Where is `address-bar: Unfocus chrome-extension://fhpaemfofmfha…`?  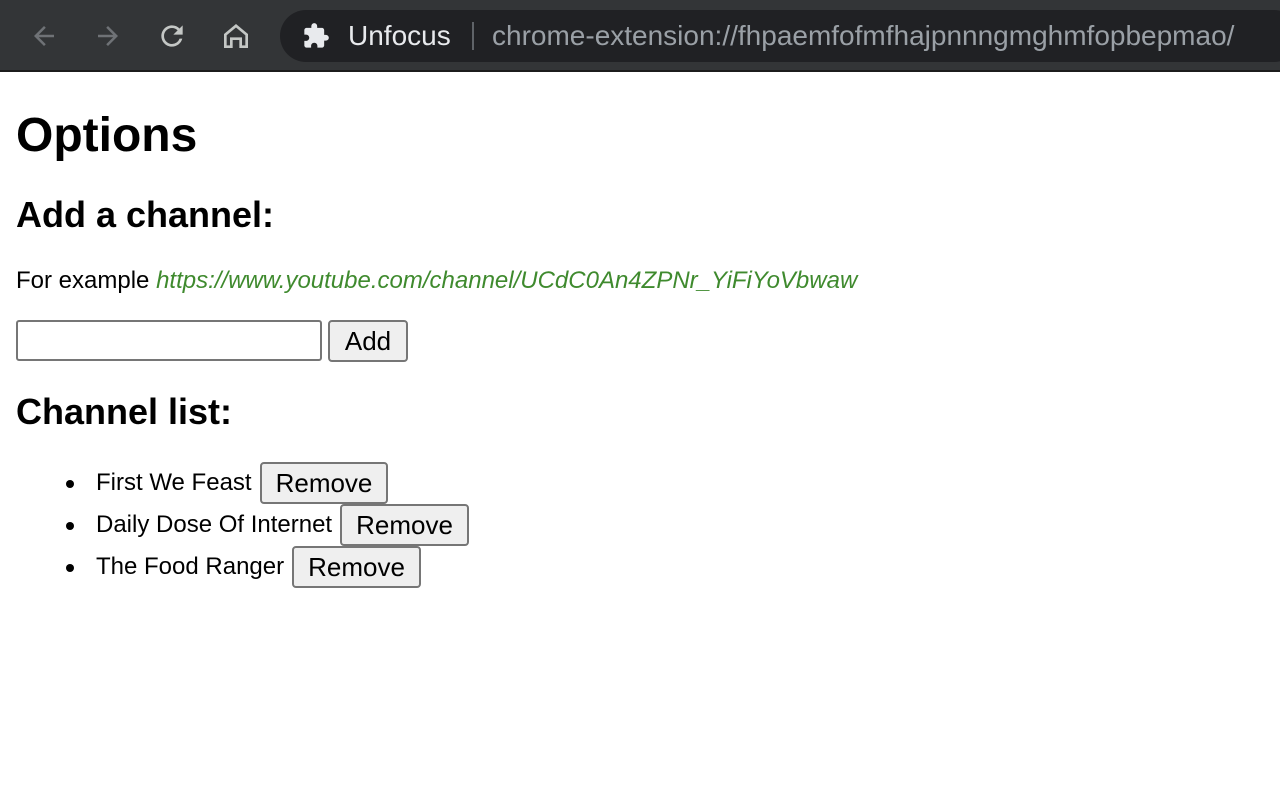 address-bar: Unfocus chrome-extension://fhpaemfofmfha… is located at coordinates (780, 36).